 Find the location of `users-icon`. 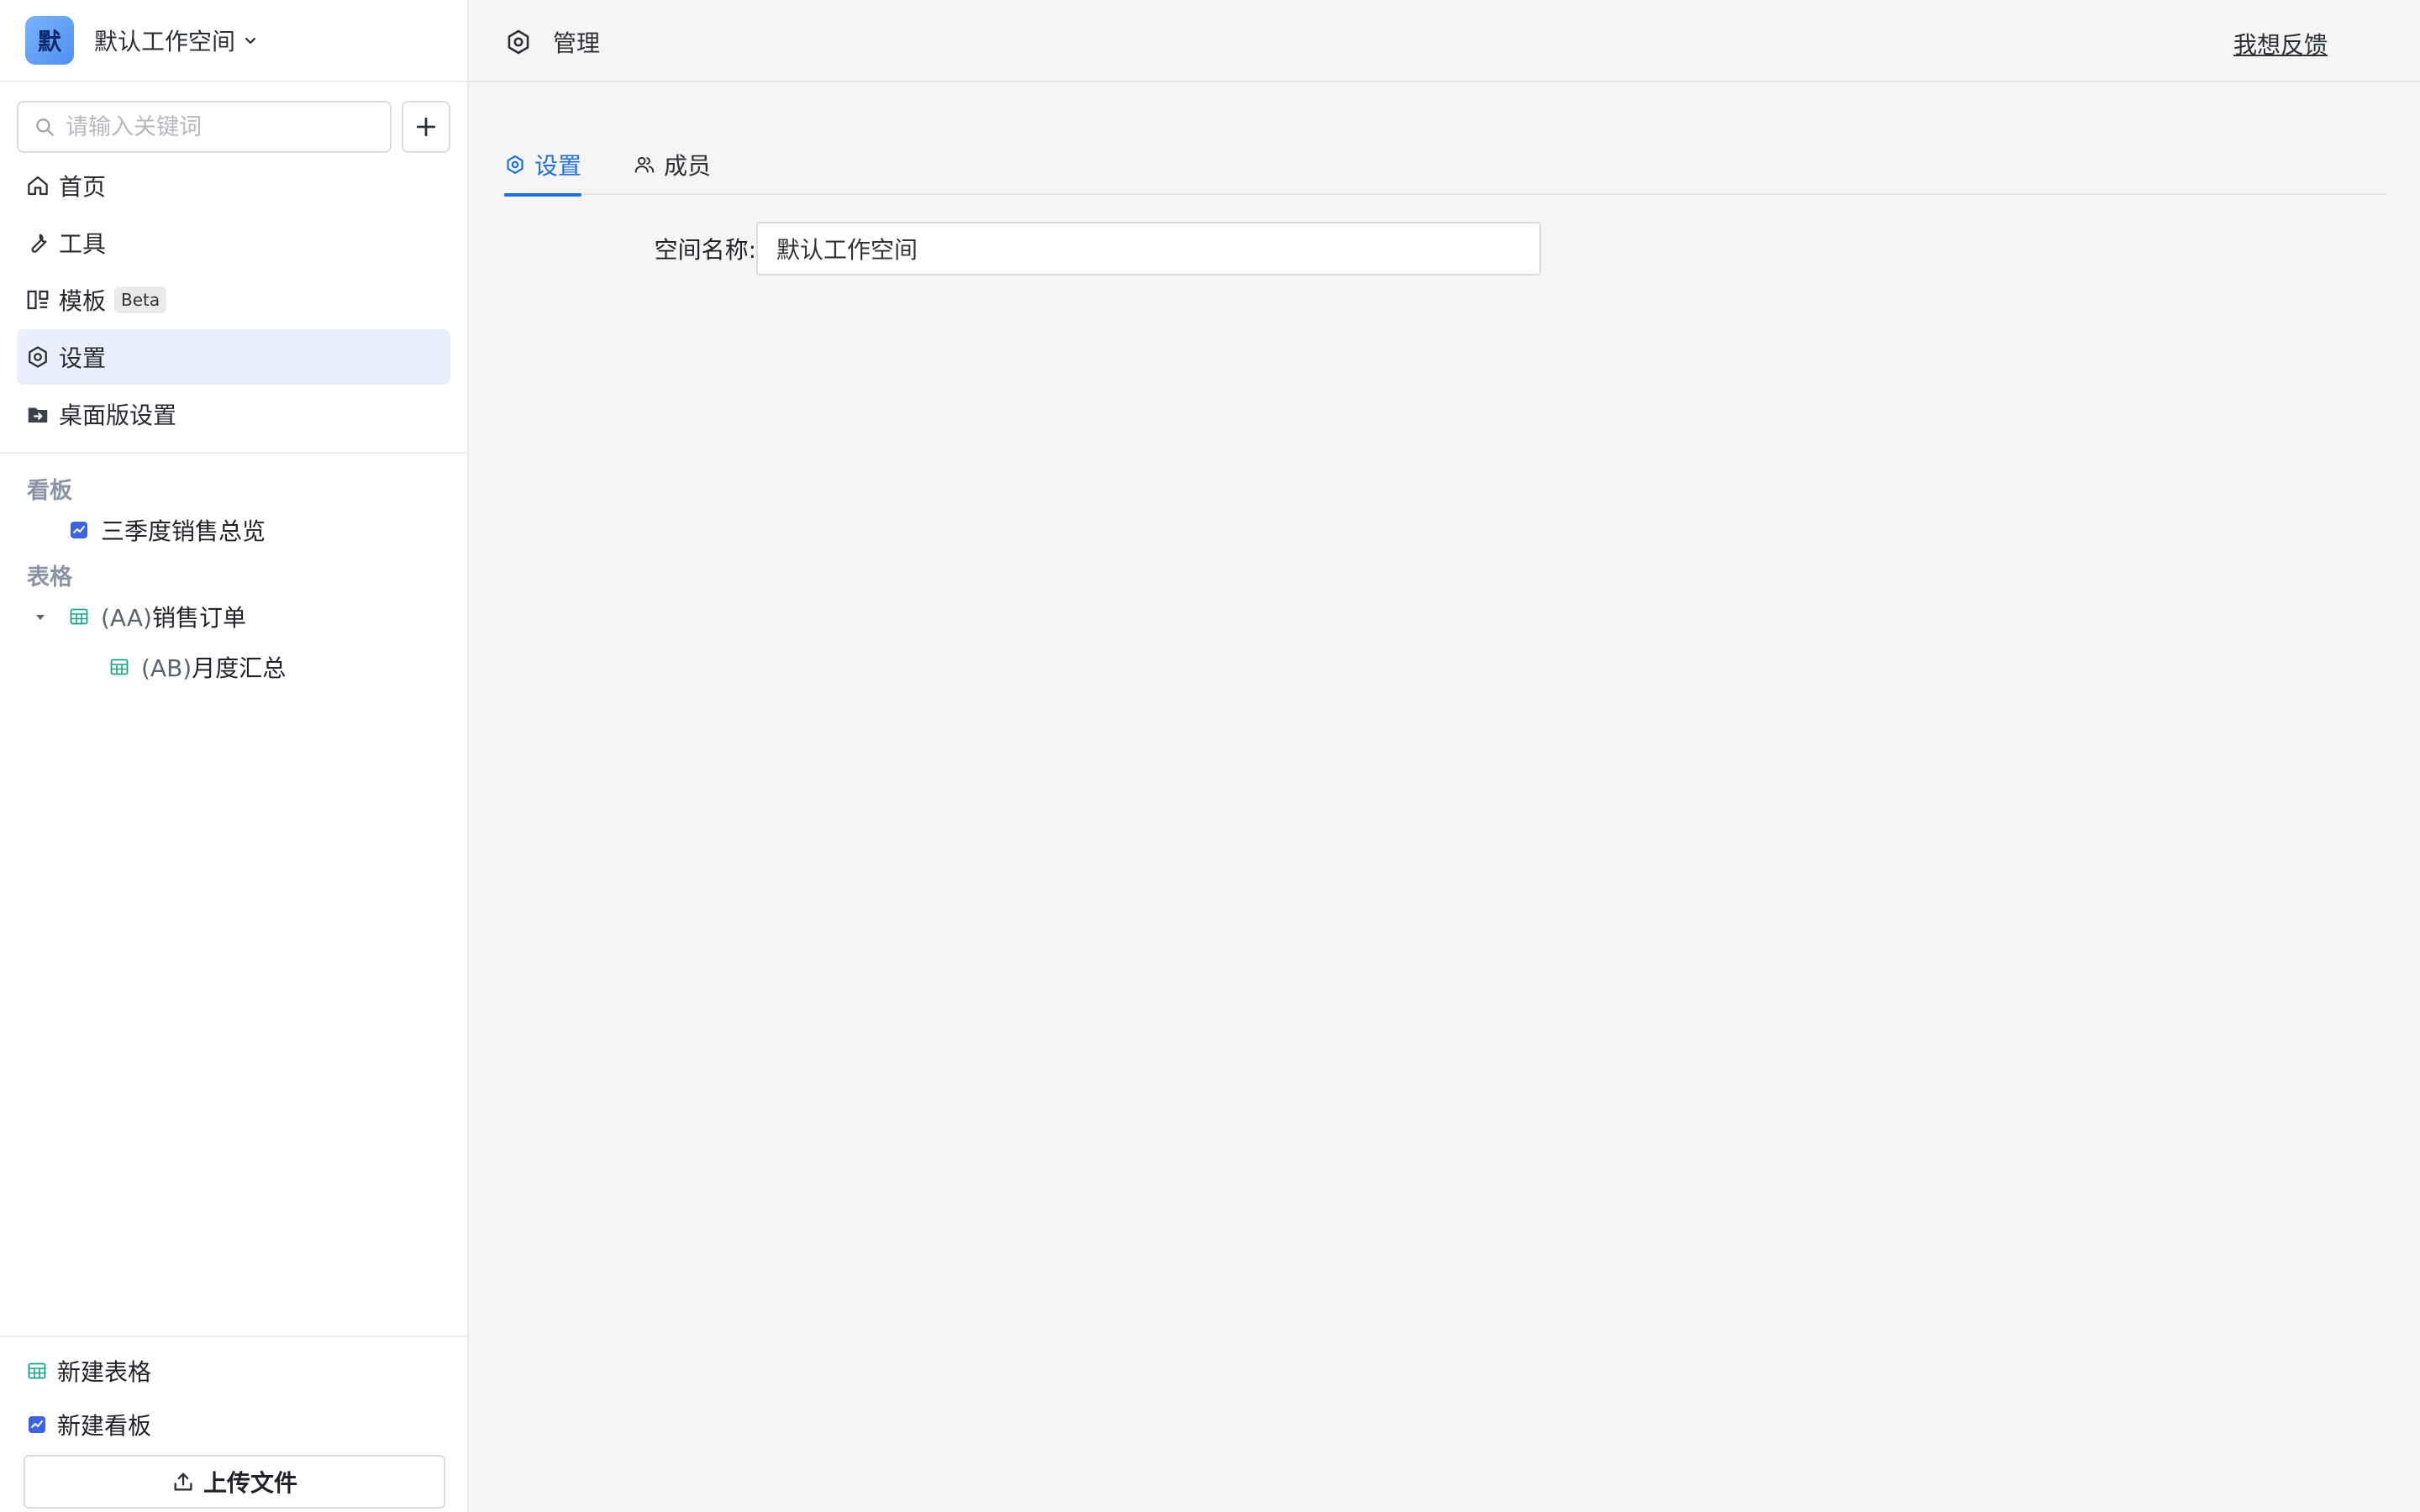

users-icon is located at coordinates (644, 164).